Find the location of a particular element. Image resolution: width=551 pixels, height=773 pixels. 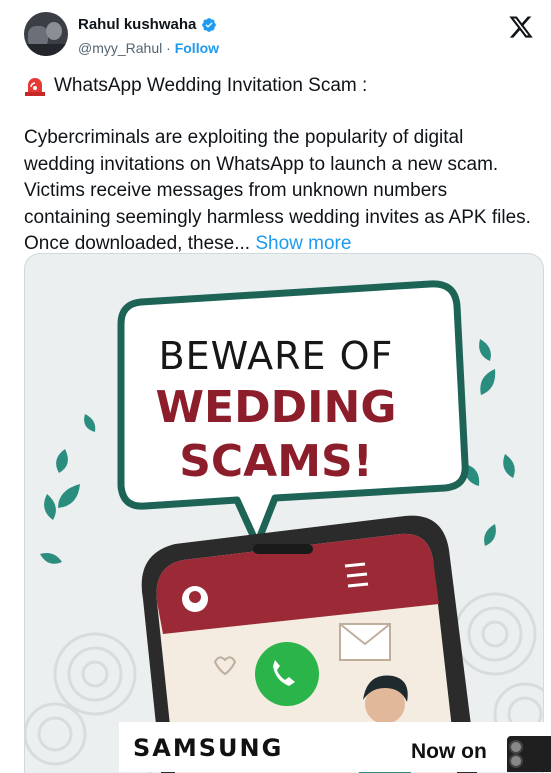

ad-phone-image is located at coordinates (529, 754).